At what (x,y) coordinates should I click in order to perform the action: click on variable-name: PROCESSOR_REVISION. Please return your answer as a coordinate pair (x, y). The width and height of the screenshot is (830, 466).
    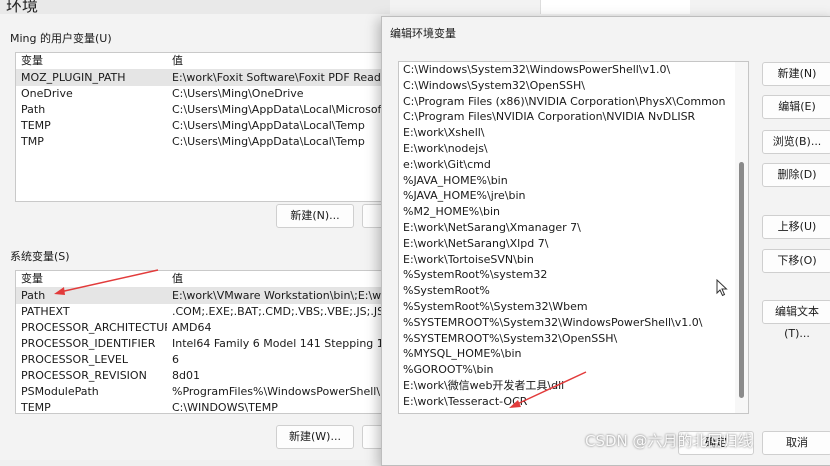
    Looking at the image, I should click on (84, 375).